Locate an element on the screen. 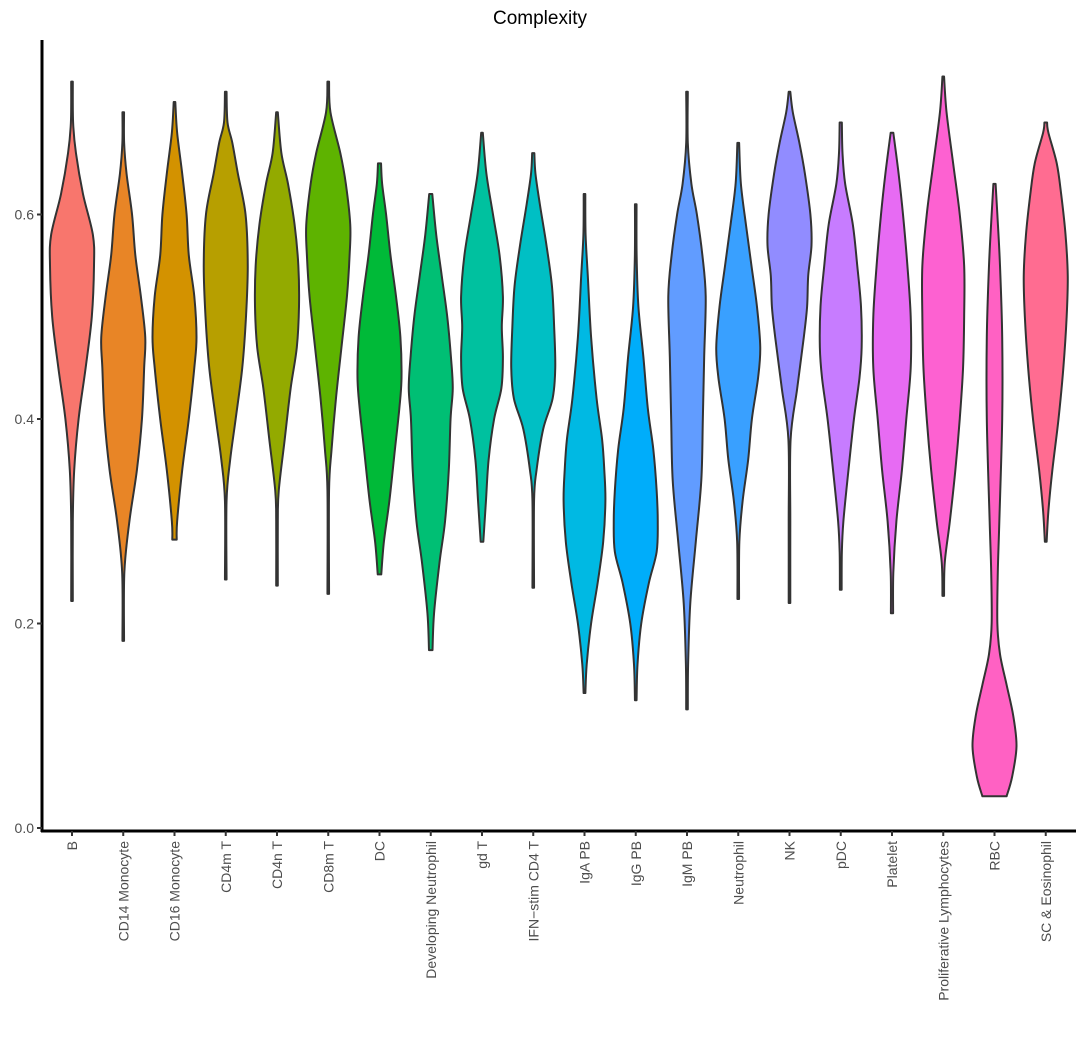 This screenshot has height=1046, width=1080. violin-pdc is located at coordinates (840, 356).